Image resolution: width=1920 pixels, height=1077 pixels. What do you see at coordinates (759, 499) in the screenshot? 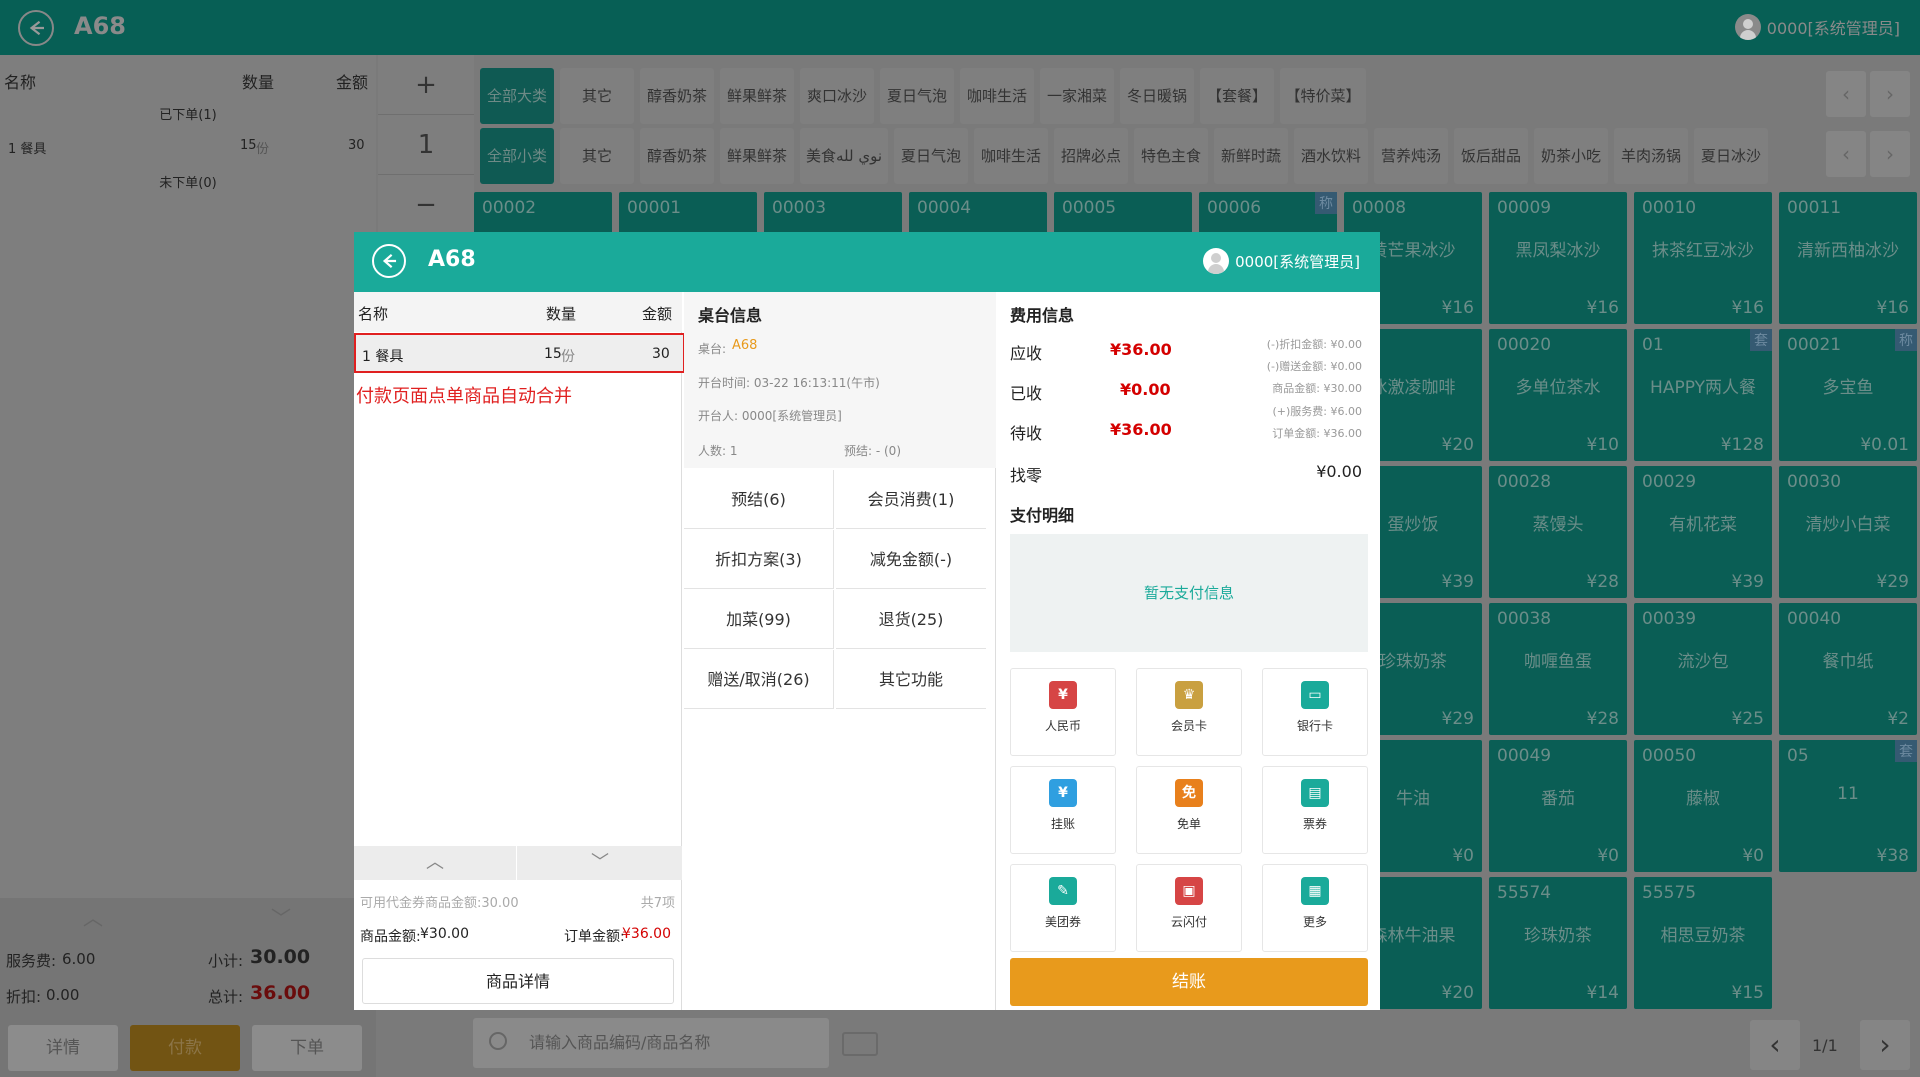
I see `operation-button: 预结(6)` at bounding box center [759, 499].